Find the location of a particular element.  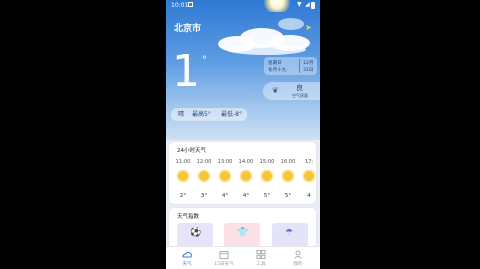

index-title: 天气指数 is located at coordinates (188, 217).